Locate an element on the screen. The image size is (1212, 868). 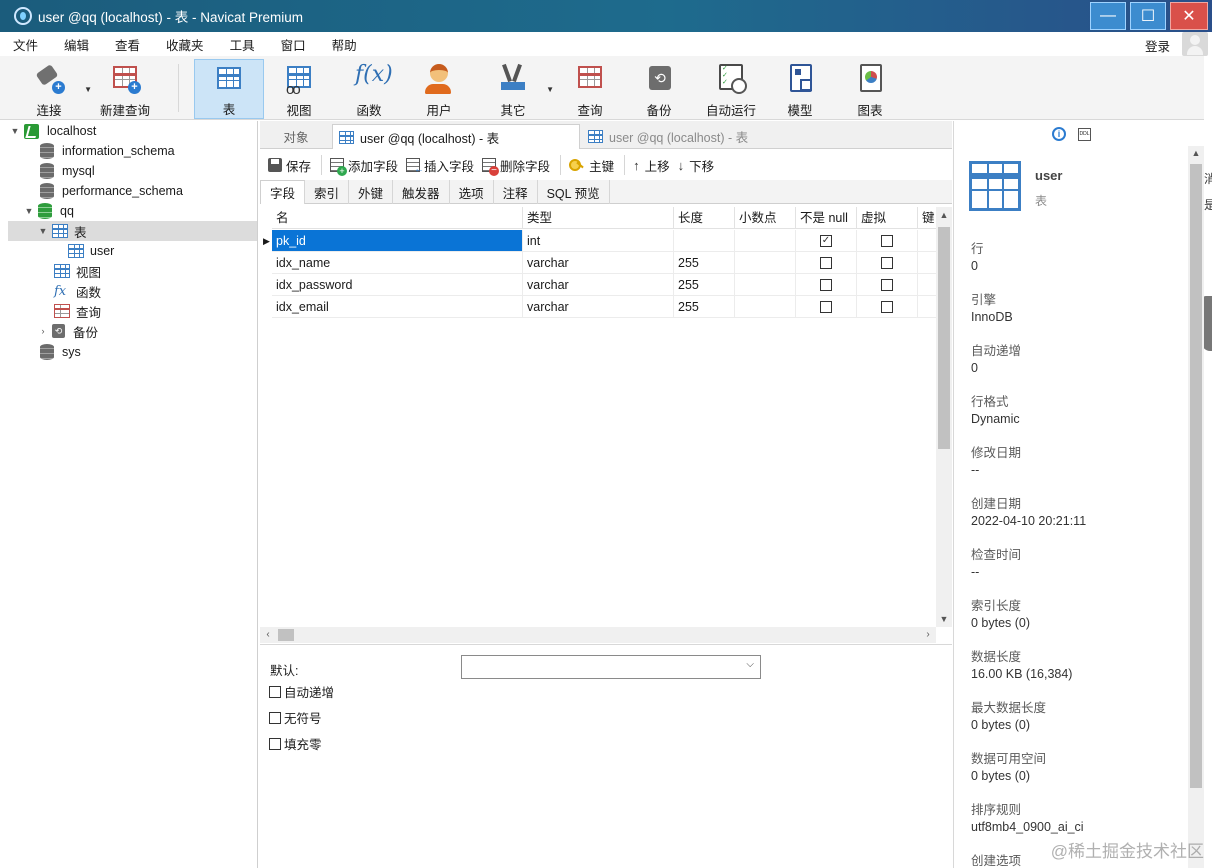
tab-user-table-active: user @qq (localhost) - 表 is located at coordinates (456, 136).